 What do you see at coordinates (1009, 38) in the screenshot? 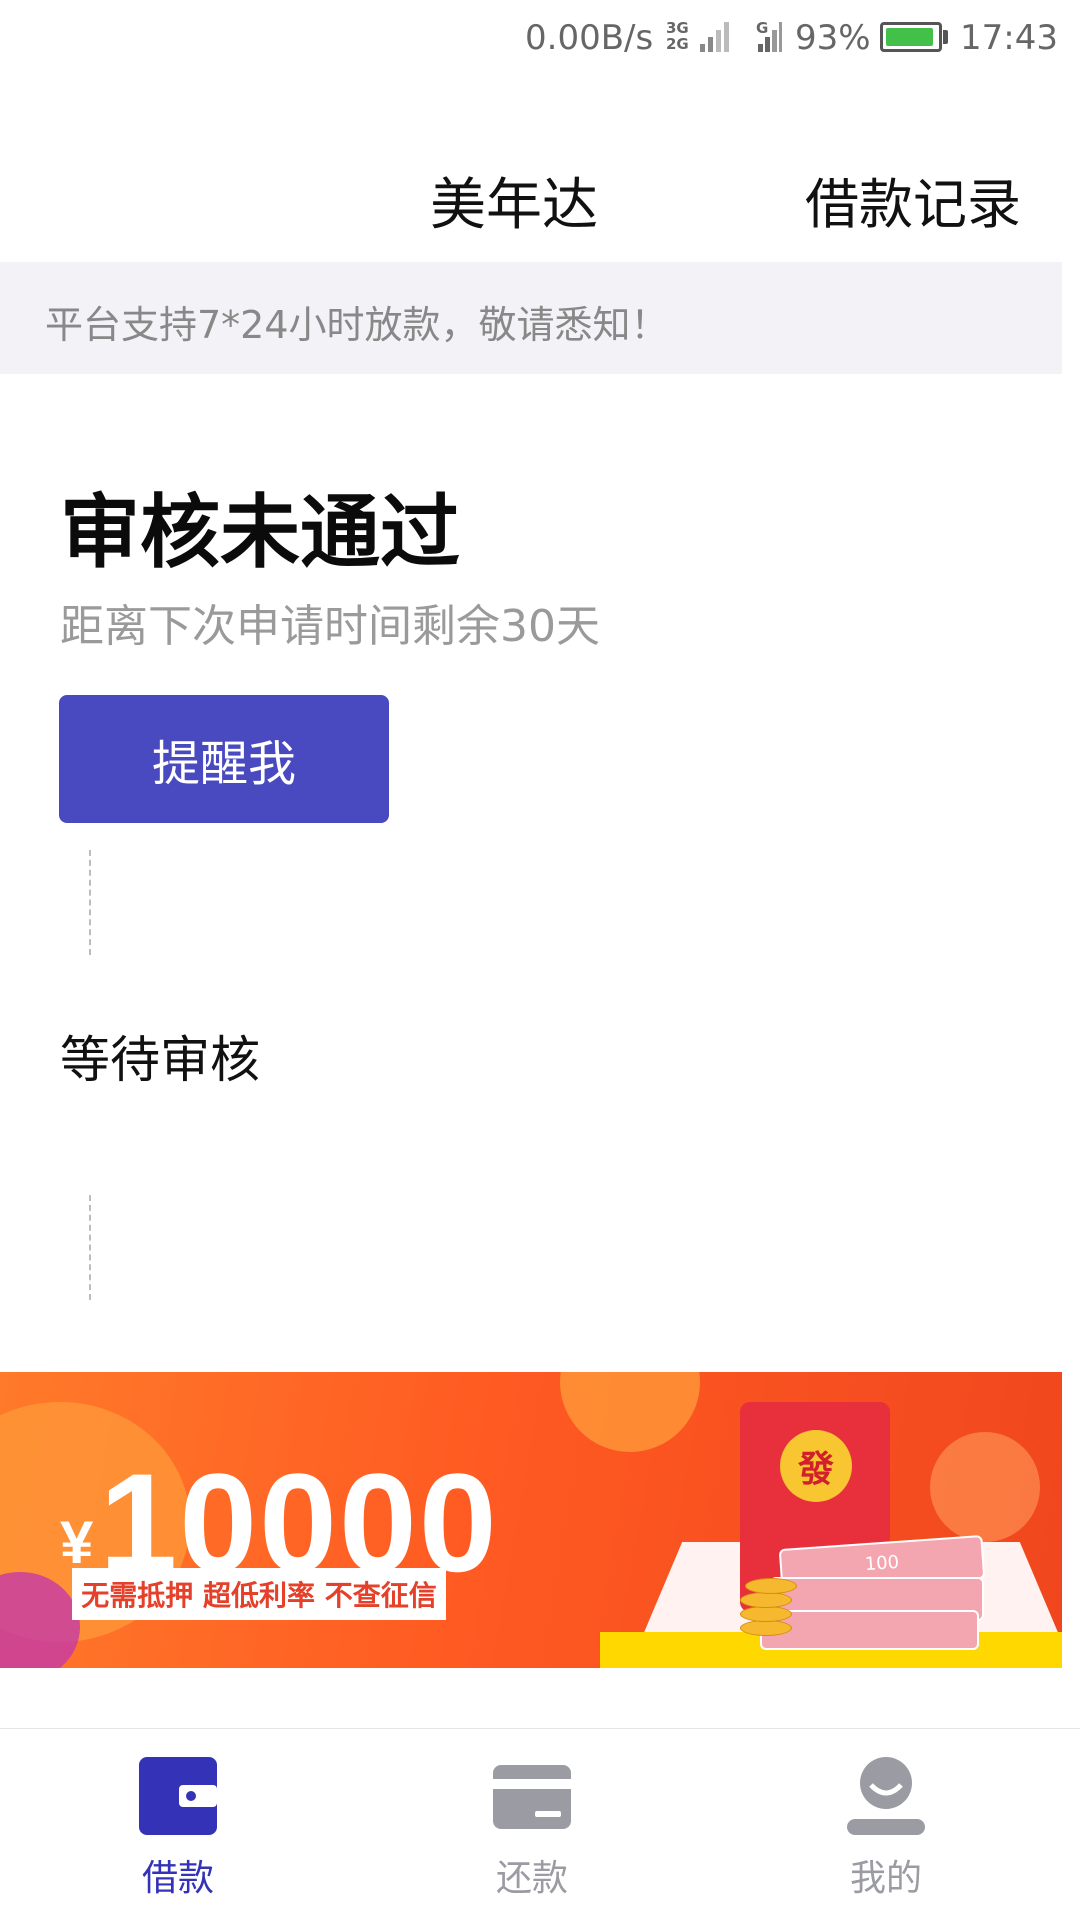
I see `clock: 17:43` at bounding box center [1009, 38].